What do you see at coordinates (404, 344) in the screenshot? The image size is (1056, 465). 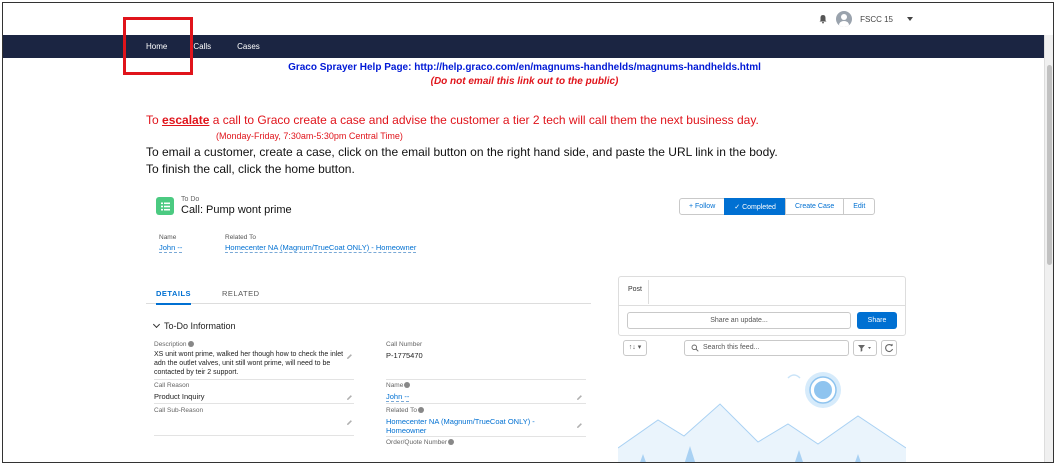 I see `call-number-label: Call Number` at bounding box center [404, 344].